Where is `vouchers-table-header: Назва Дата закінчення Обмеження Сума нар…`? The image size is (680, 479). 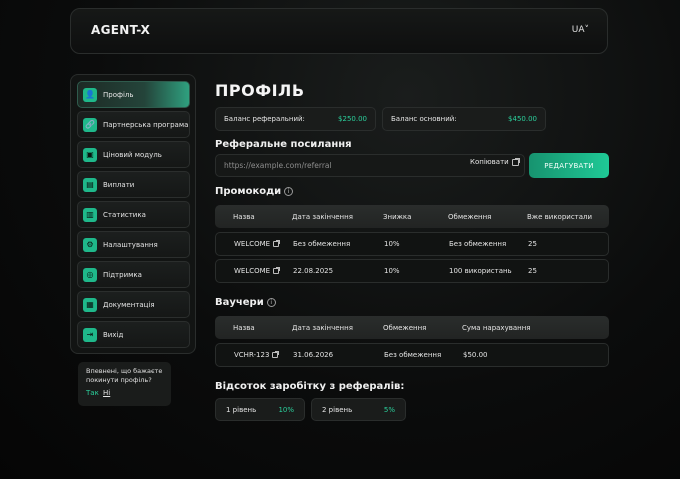
vouchers-table-header: Назва Дата закінчення Обмеження Сума нар… is located at coordinates (412, 327).